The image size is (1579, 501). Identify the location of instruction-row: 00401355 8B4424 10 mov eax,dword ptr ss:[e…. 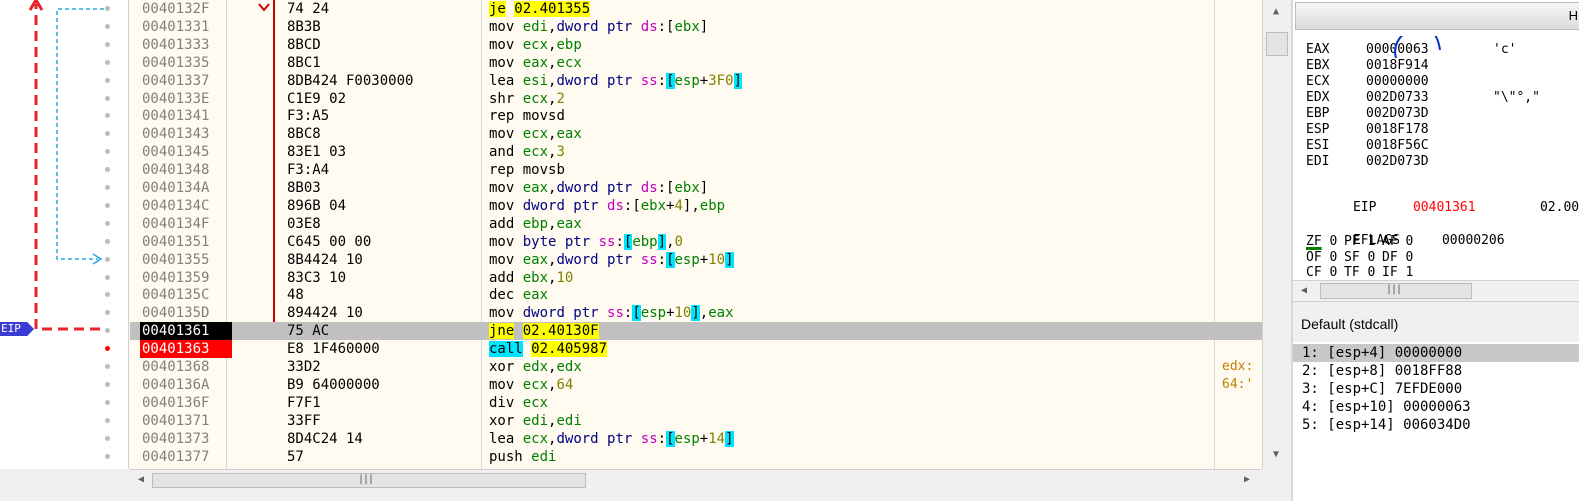
(696, 260).